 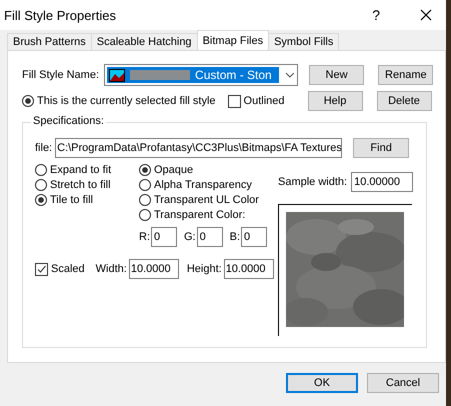 I want to click on sample-width-label: Sample width:, so click(x=313, y=182).